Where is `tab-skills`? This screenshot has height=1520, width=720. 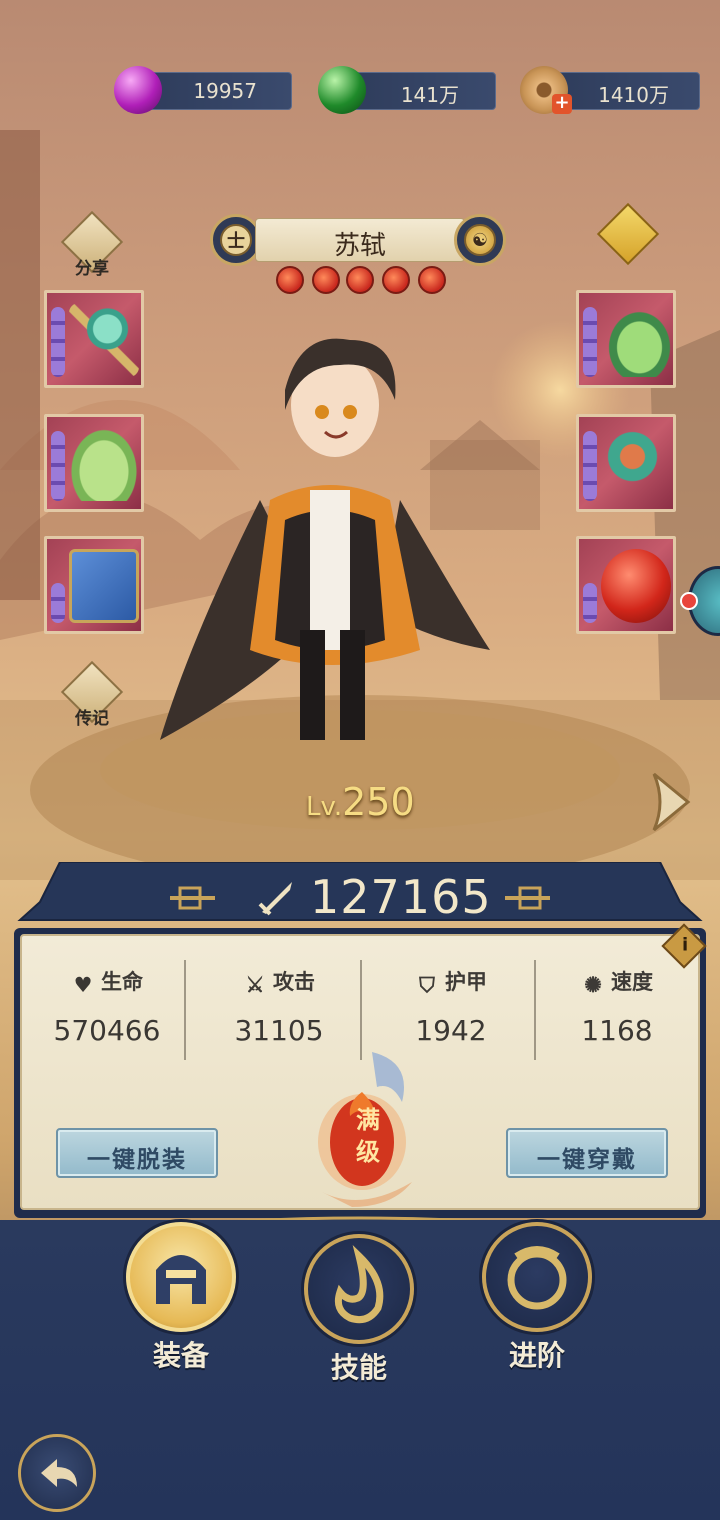 tab-skills is located at coordinates (359, 1289).